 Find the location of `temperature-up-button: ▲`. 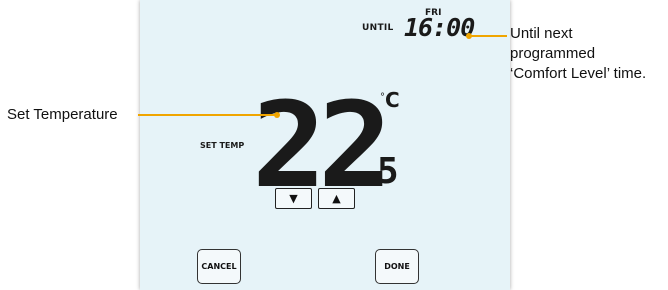

temperature-up-button: ▲ is located at coordinates (336, 198).